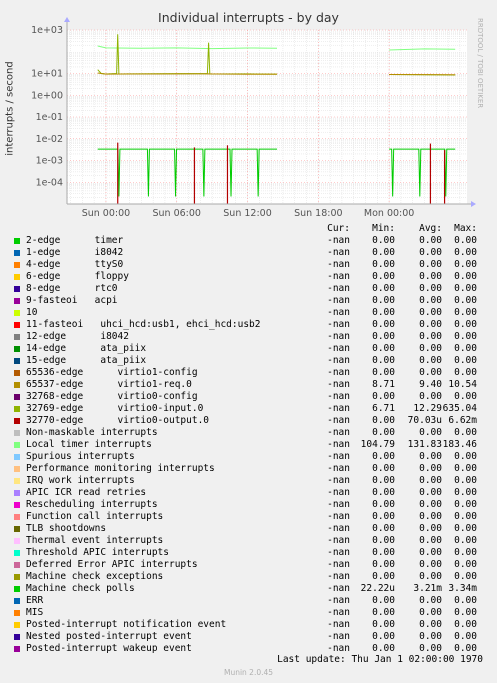 The width and height of the screenshot is (497, 683). Describe the element at coordinates (80, 480) in the screenshot. I see `legend-name: IRQ work interrupts` at that location.